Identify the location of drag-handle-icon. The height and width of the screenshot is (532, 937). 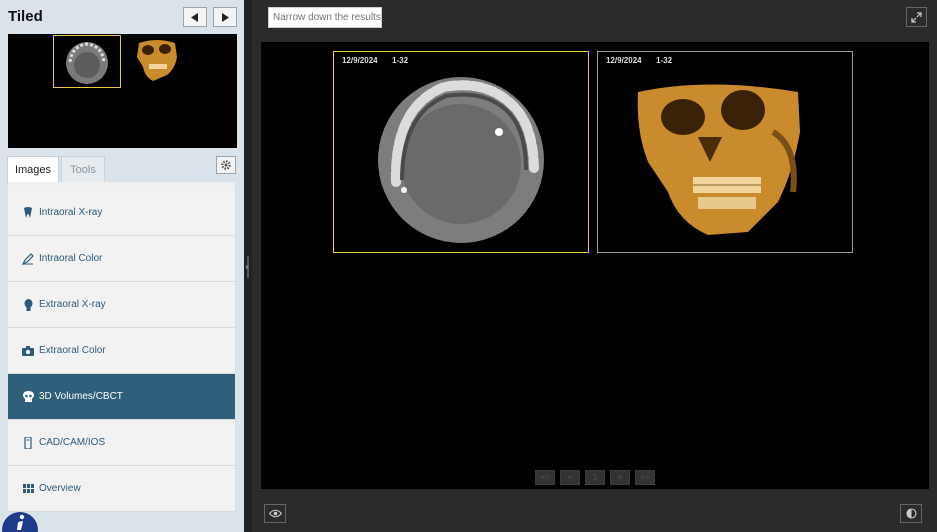
(247, 267).